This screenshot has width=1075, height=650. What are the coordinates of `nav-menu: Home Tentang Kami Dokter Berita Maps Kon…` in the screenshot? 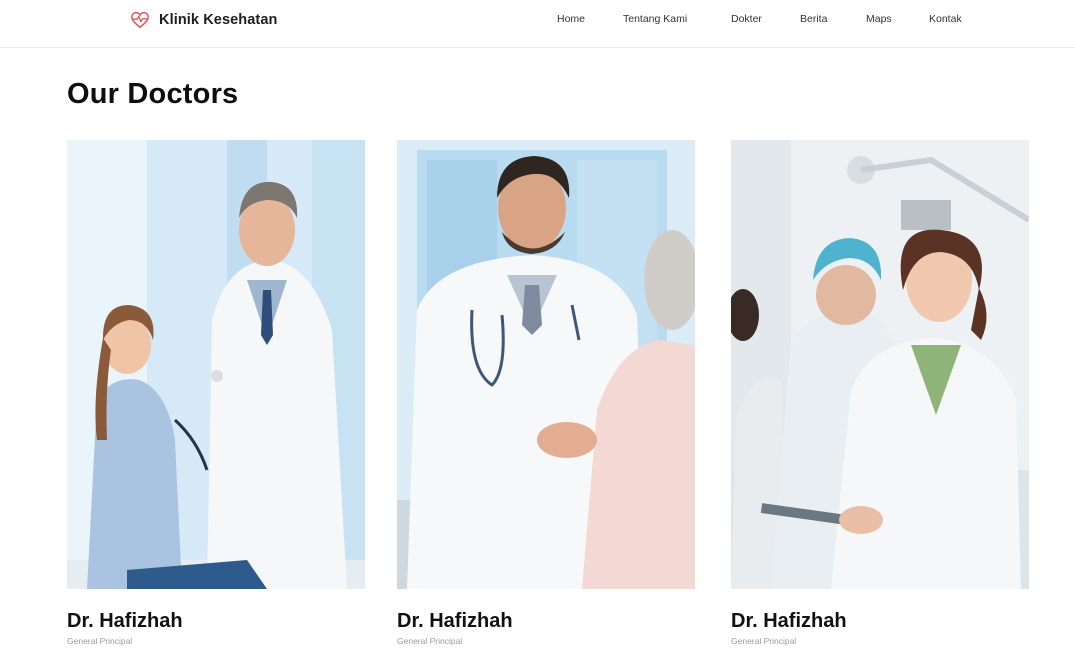 It's located at (537, 20).